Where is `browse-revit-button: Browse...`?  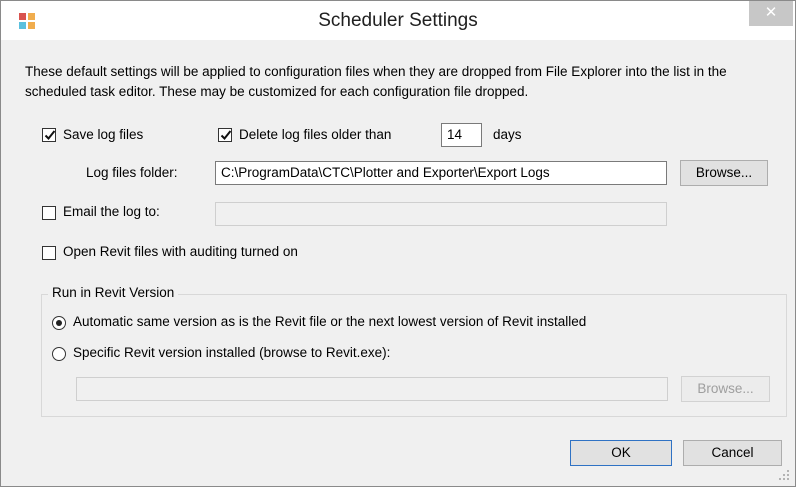 browse-revit-button: Browse... is located at coordinates (725, 389).